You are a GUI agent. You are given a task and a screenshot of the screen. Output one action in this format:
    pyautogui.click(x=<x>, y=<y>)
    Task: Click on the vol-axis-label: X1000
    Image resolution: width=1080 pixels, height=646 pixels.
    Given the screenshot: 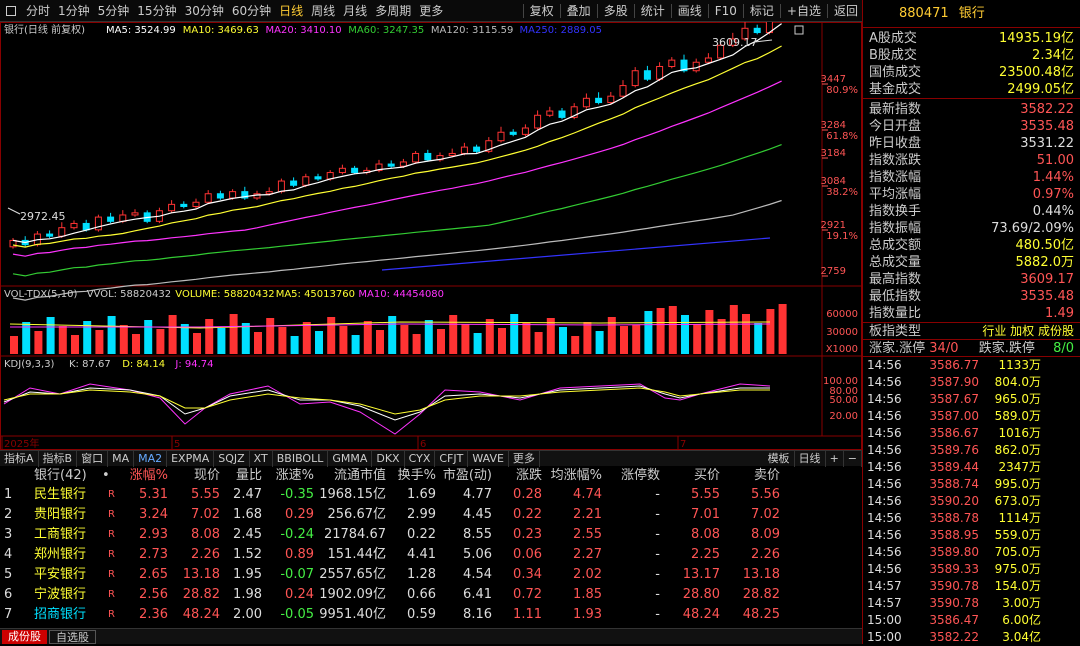 What is the action you would take?
    pyautogui.click(x=842, y=349)
    